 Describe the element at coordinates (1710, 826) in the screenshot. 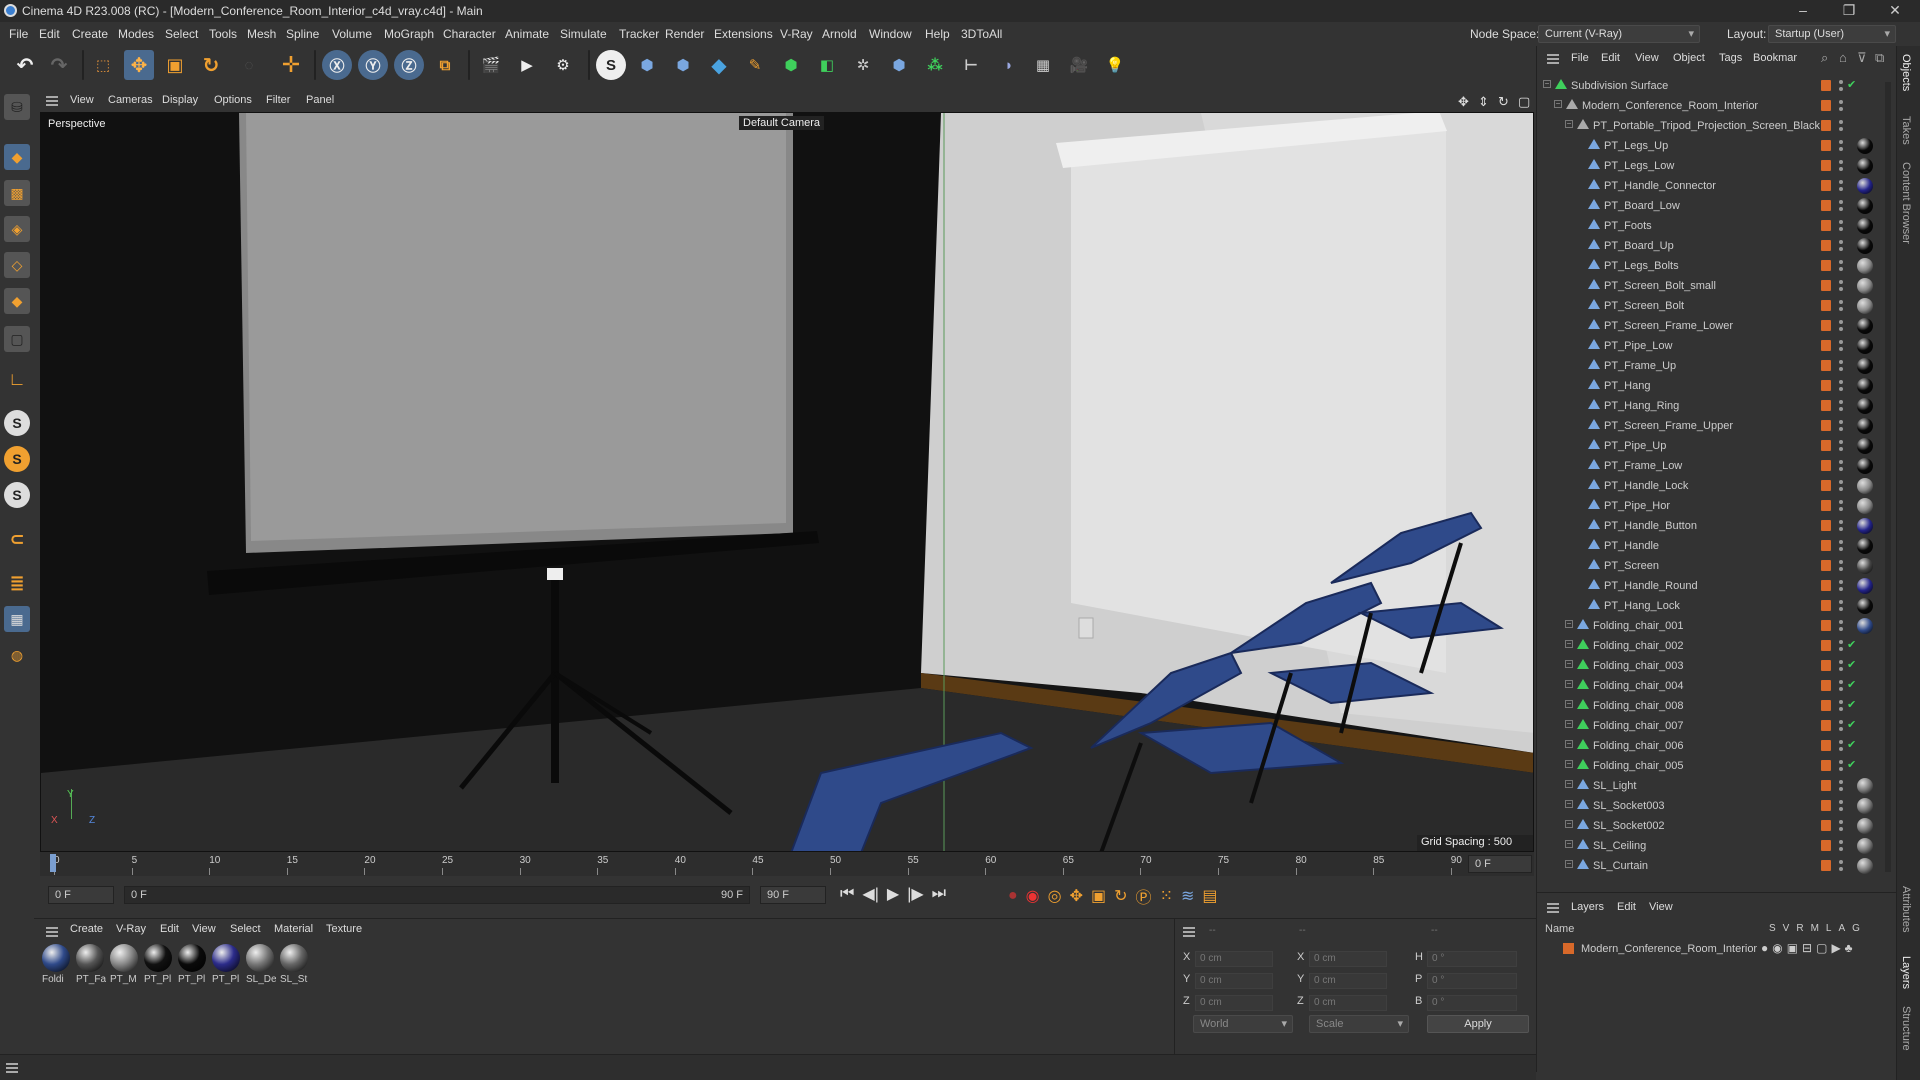

I see `object-row: − SL_Socket002` at that location.